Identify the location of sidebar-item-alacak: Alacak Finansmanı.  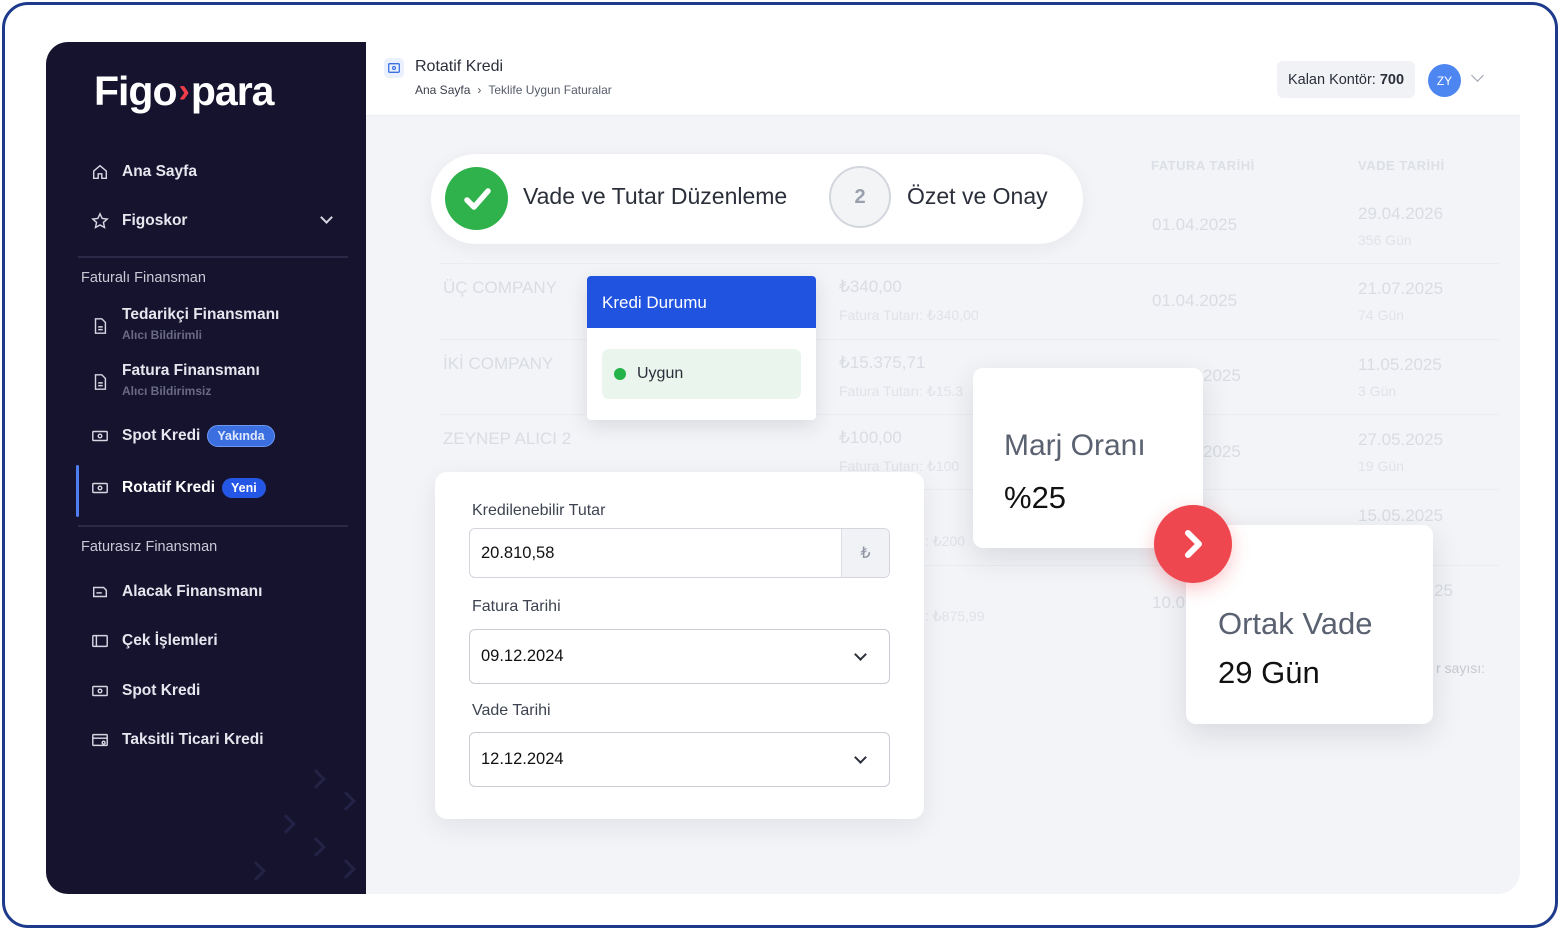
(176, 592).